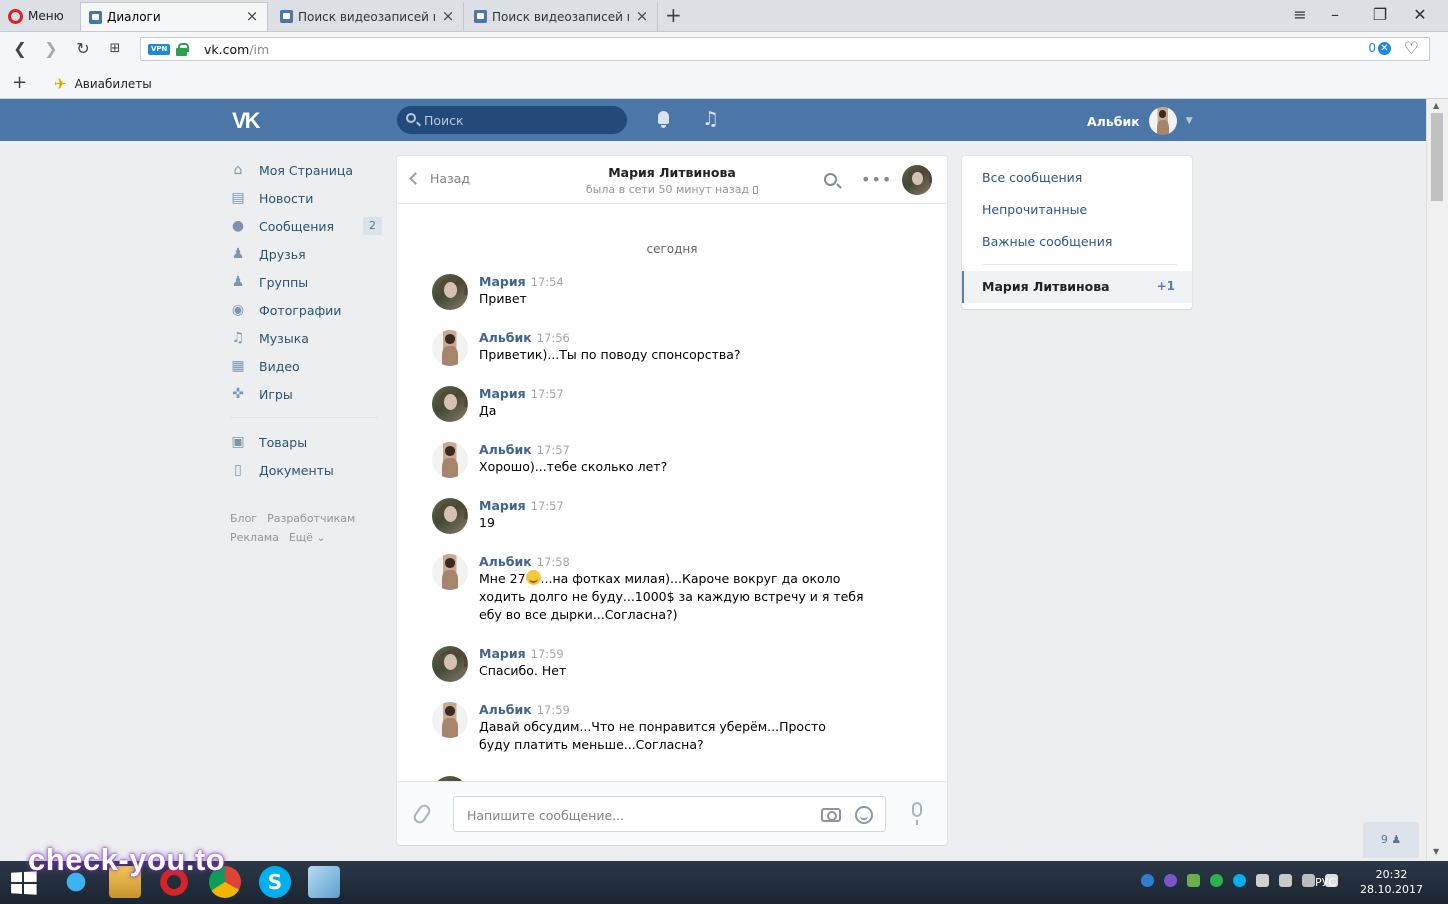 This screenshot has width=1448, height=904. What do you see at coordinates (1437, 480) in the screenshot?
I see `page-scrollbar: ▲ ▼` at bounding box center [1437, 480].